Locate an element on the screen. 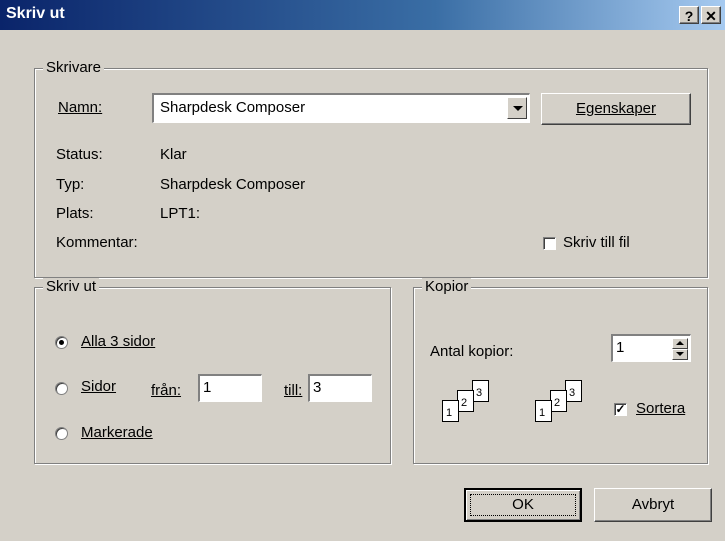 The image size is (725, 541). collate-label: Sortera is located at coordinates (660, 409).